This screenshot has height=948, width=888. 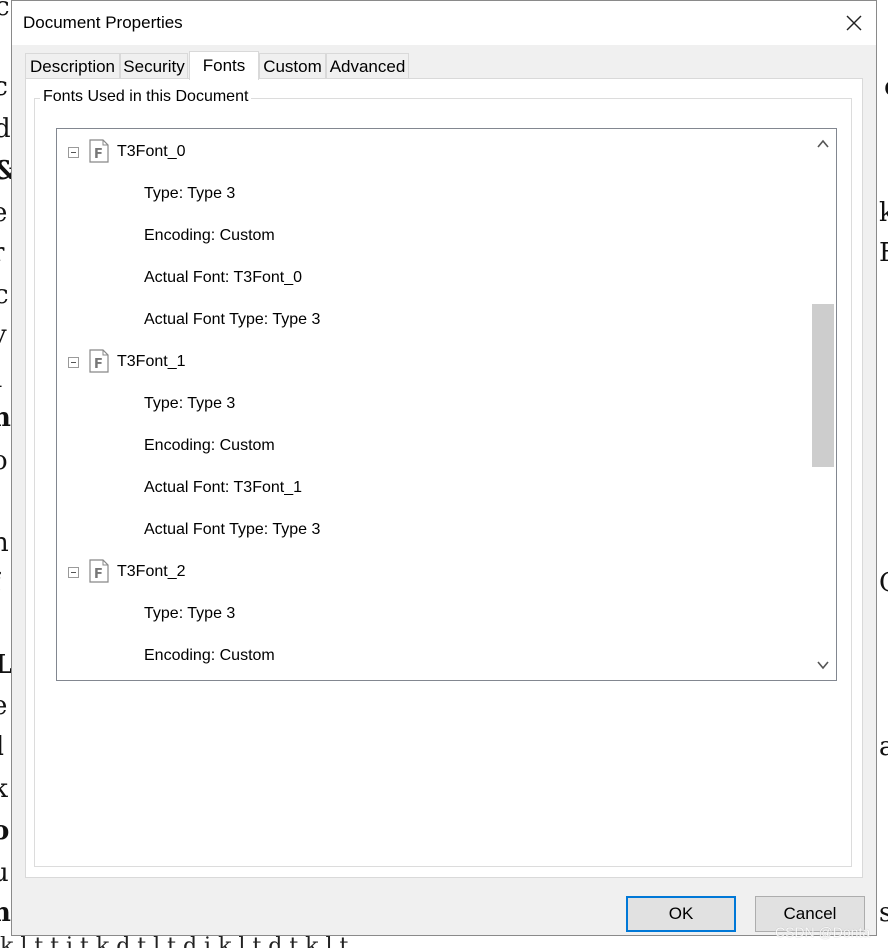 I want to click on tab-fonts: Fonts, so click(x=224, y=65).